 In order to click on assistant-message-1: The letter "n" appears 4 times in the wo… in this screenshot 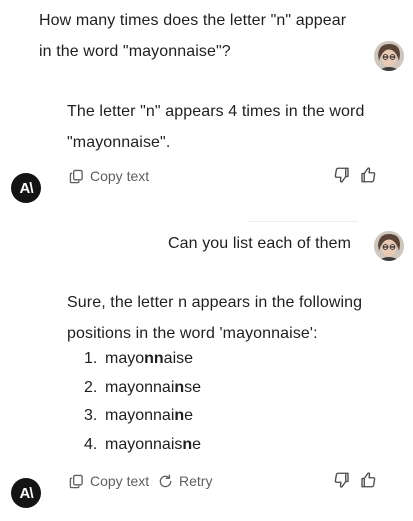, I will do `click(215, 127)`.